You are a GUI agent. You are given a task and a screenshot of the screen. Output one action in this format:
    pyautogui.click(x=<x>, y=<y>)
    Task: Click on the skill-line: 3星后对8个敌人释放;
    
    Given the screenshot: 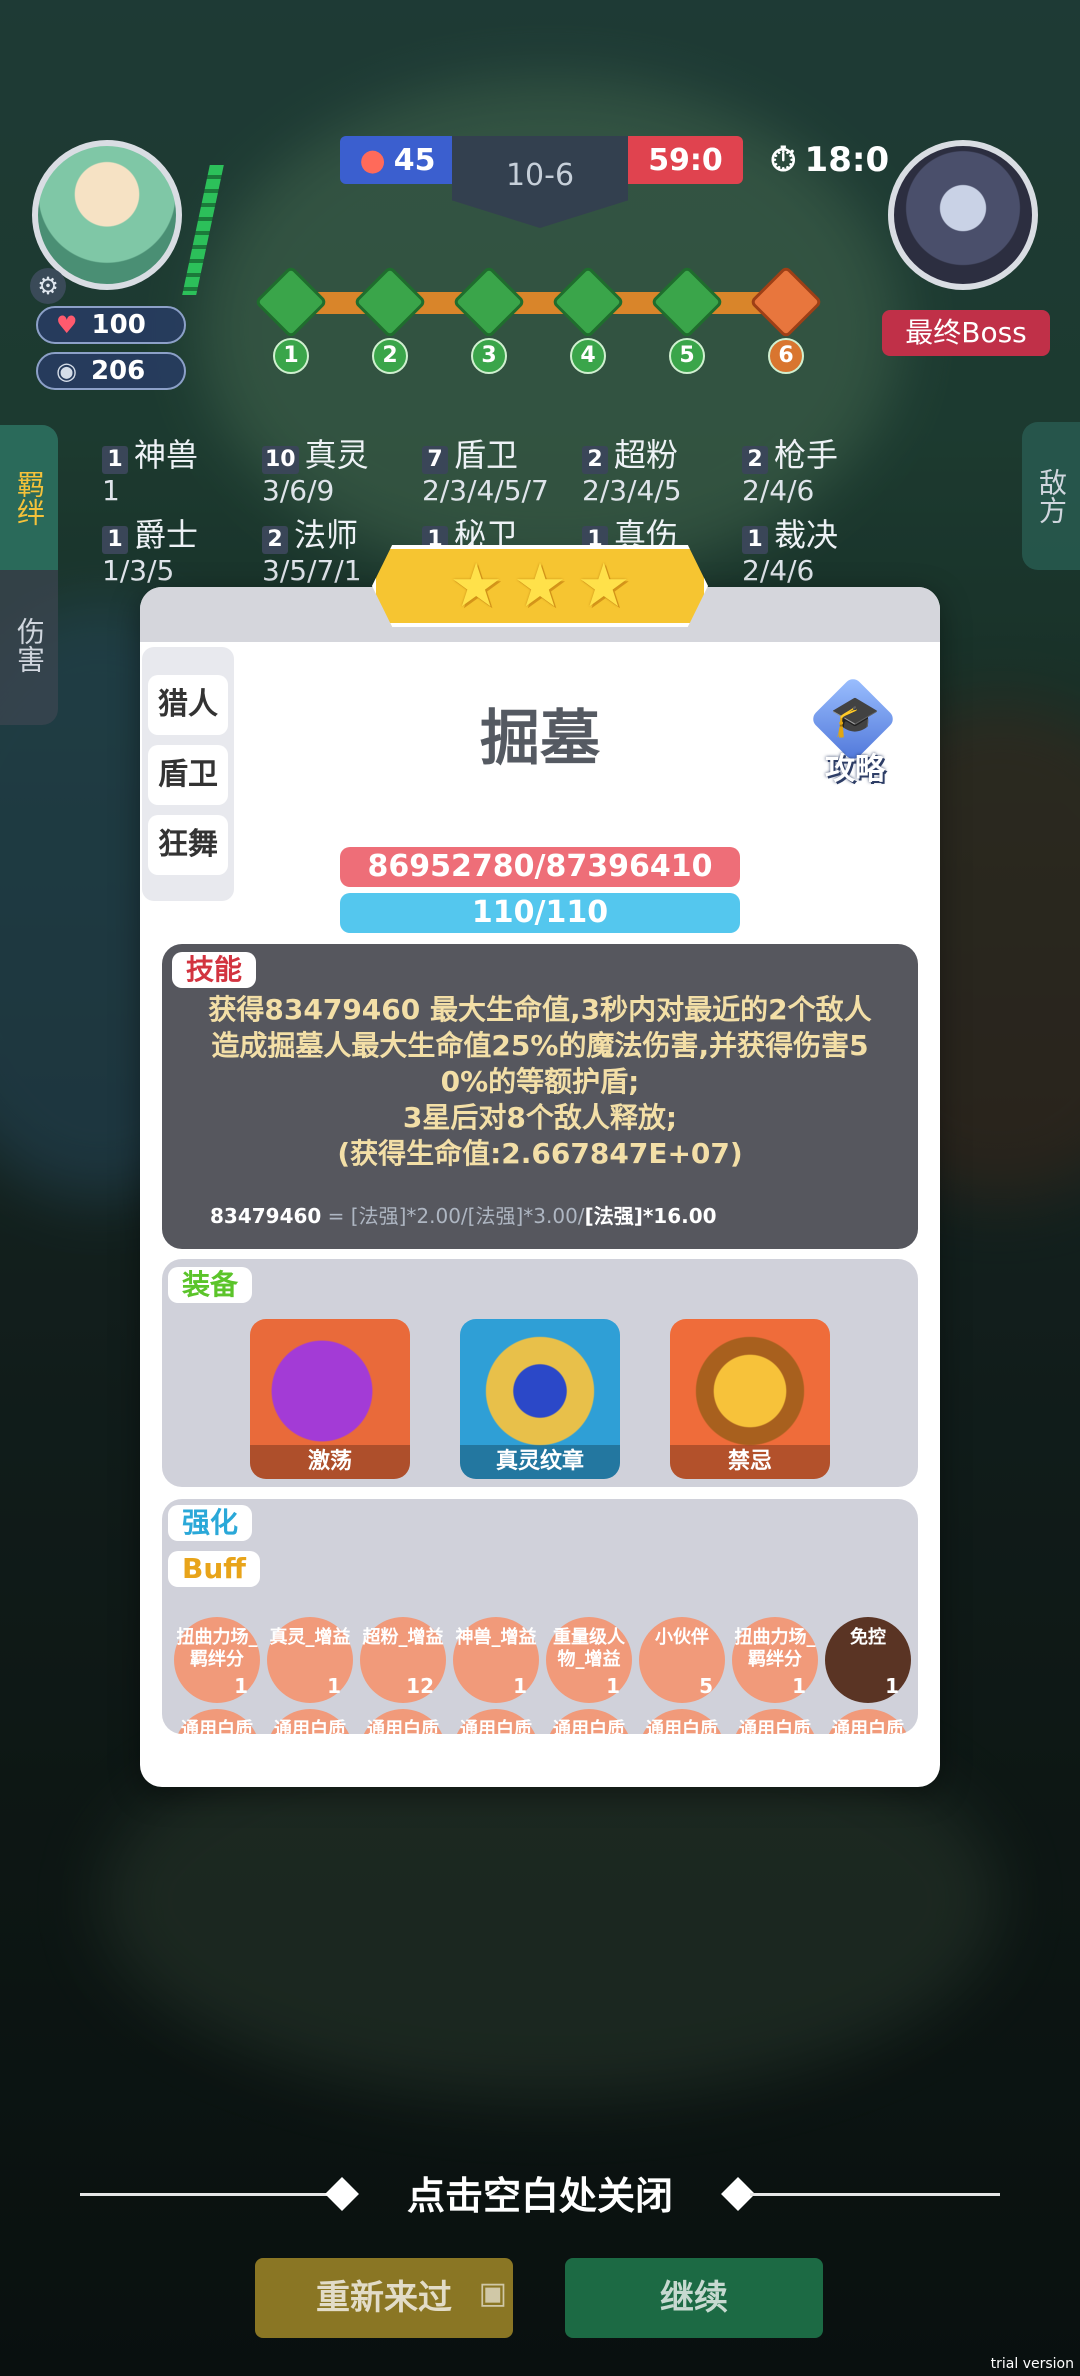 What is the action you would take?
    pyautogui.click(x=540, y=1117)
    